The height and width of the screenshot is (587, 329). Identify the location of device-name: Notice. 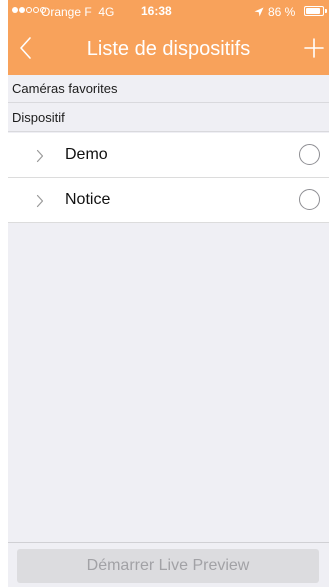
(88, 199).